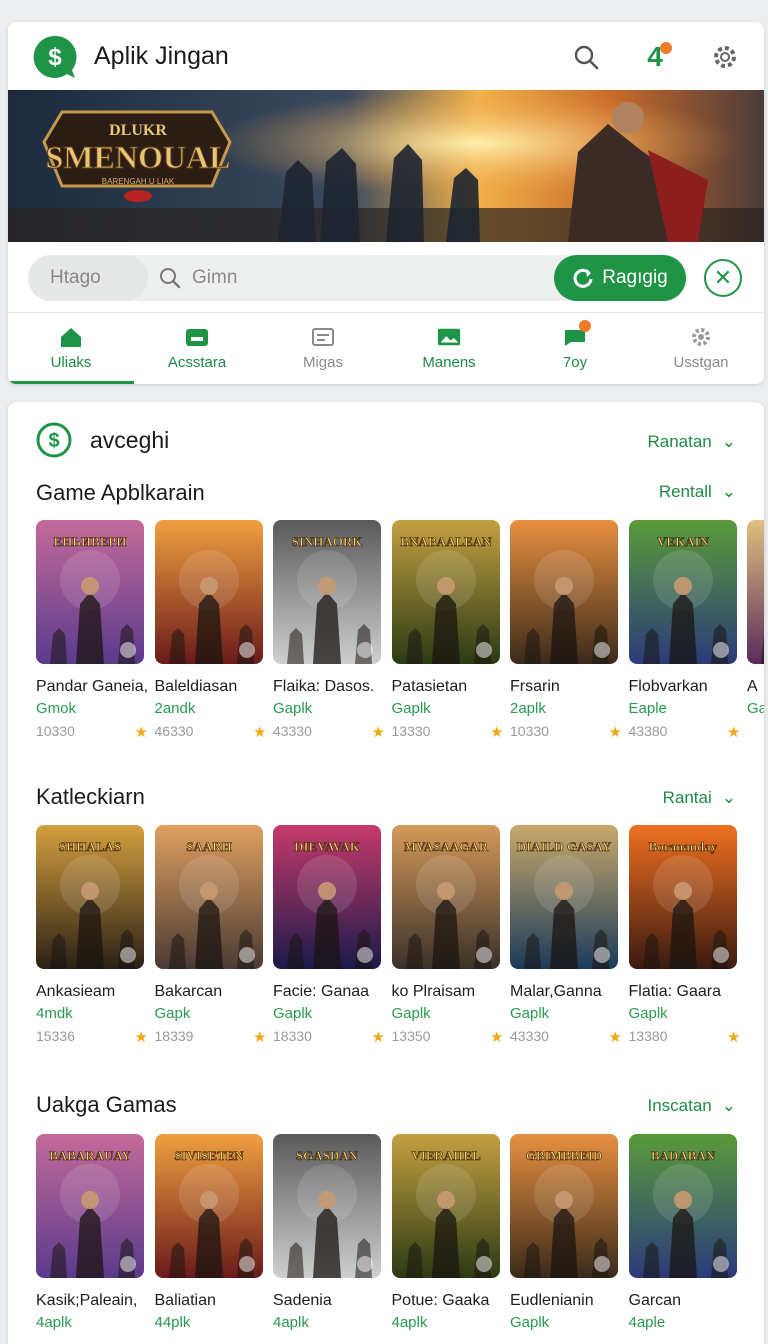 The height and width of the screenshot is (1344, 768). What do you see at coordinates (529, 731) in the screenshot?
I see `download-count: 10330` at bounding box center [529, 731].